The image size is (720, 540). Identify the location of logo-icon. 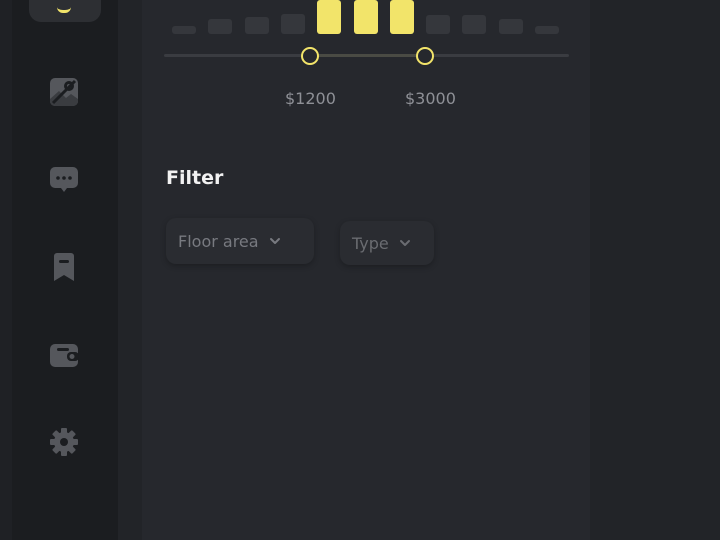
(64, 9).